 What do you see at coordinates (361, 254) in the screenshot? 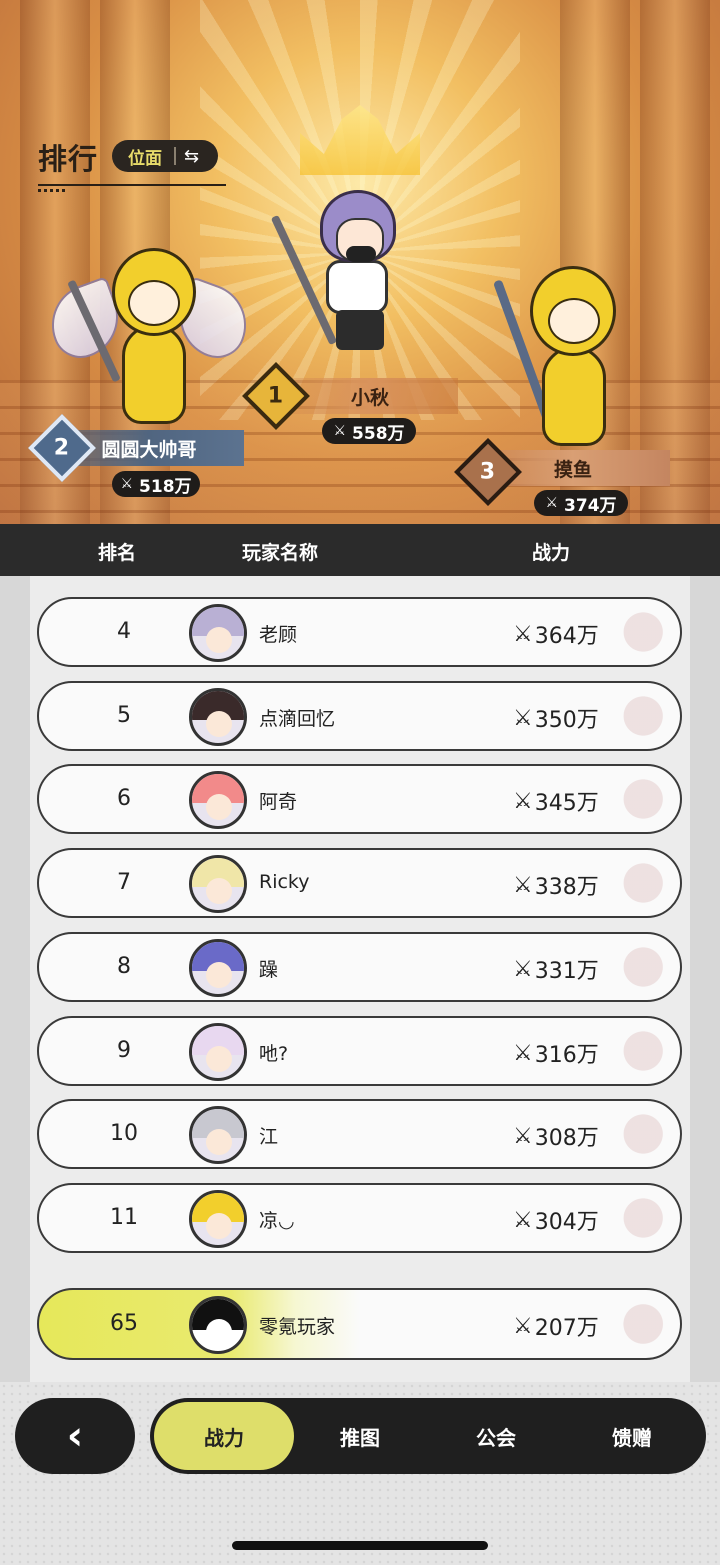
I see `boy-mask` at bounding box center [361, 254].